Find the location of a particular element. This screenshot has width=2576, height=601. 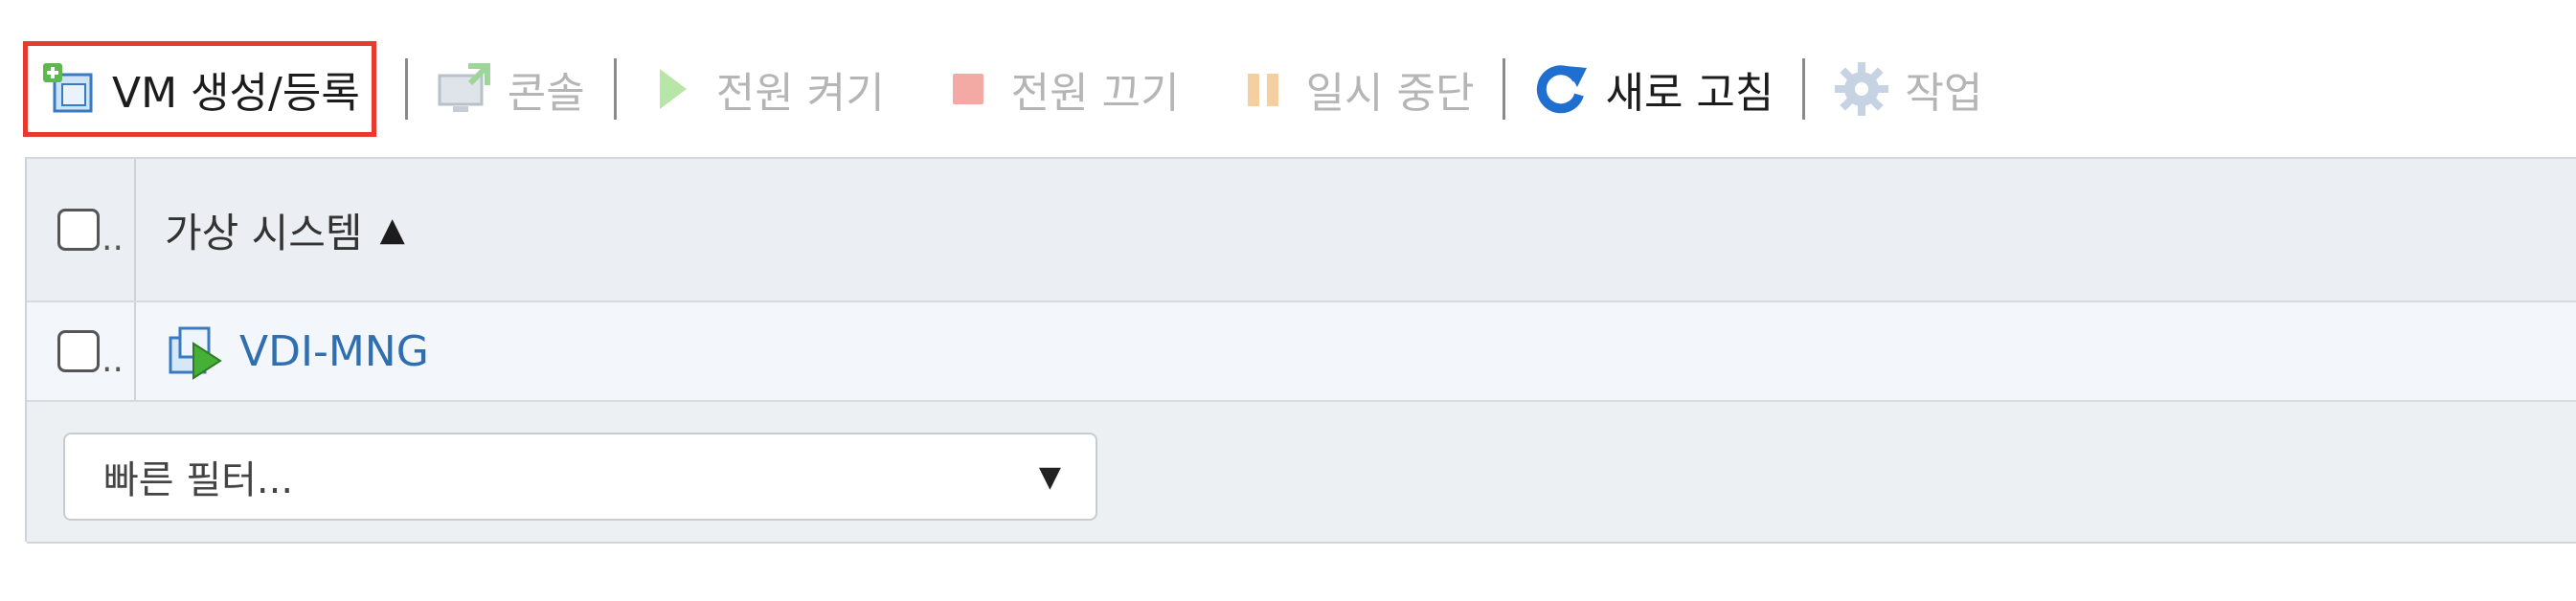

create-vm-icon is located at coordinates (69, 89).